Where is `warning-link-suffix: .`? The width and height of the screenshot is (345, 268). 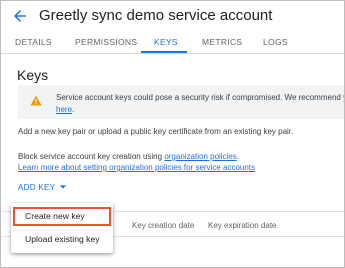
warning-link-suffix: . is located at coordinates (73, 109).